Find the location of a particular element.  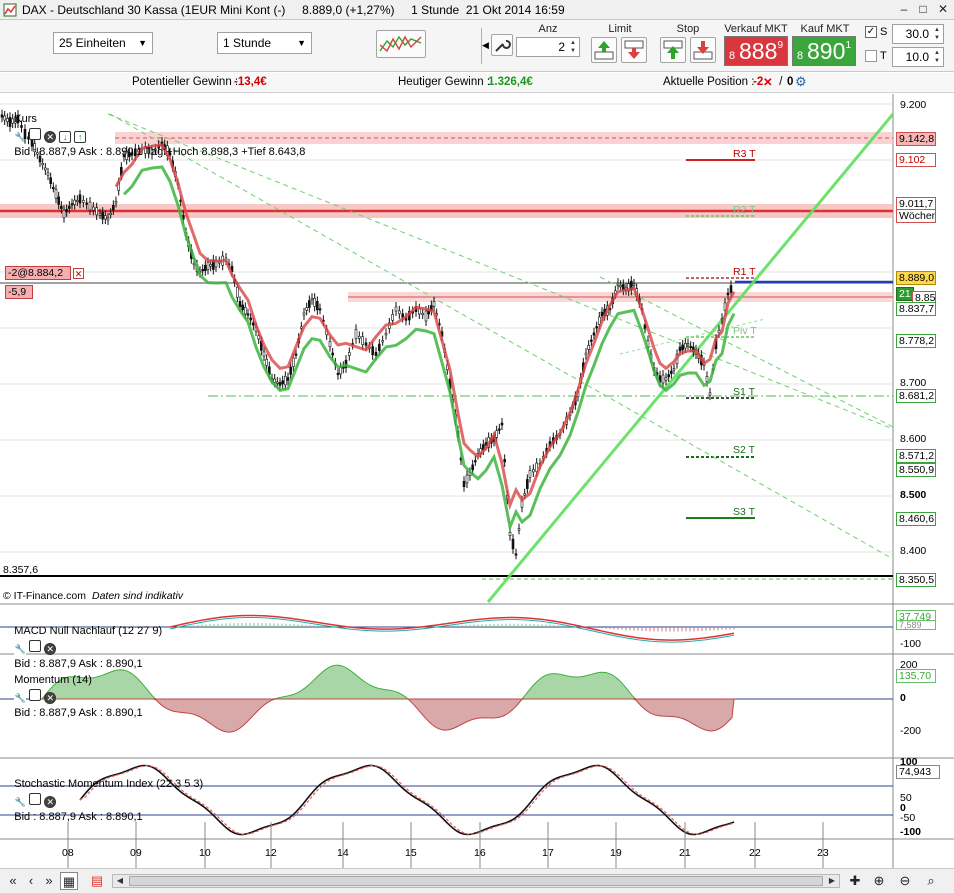

order-close-icon: ✕ is located at coordinates (78, 273).